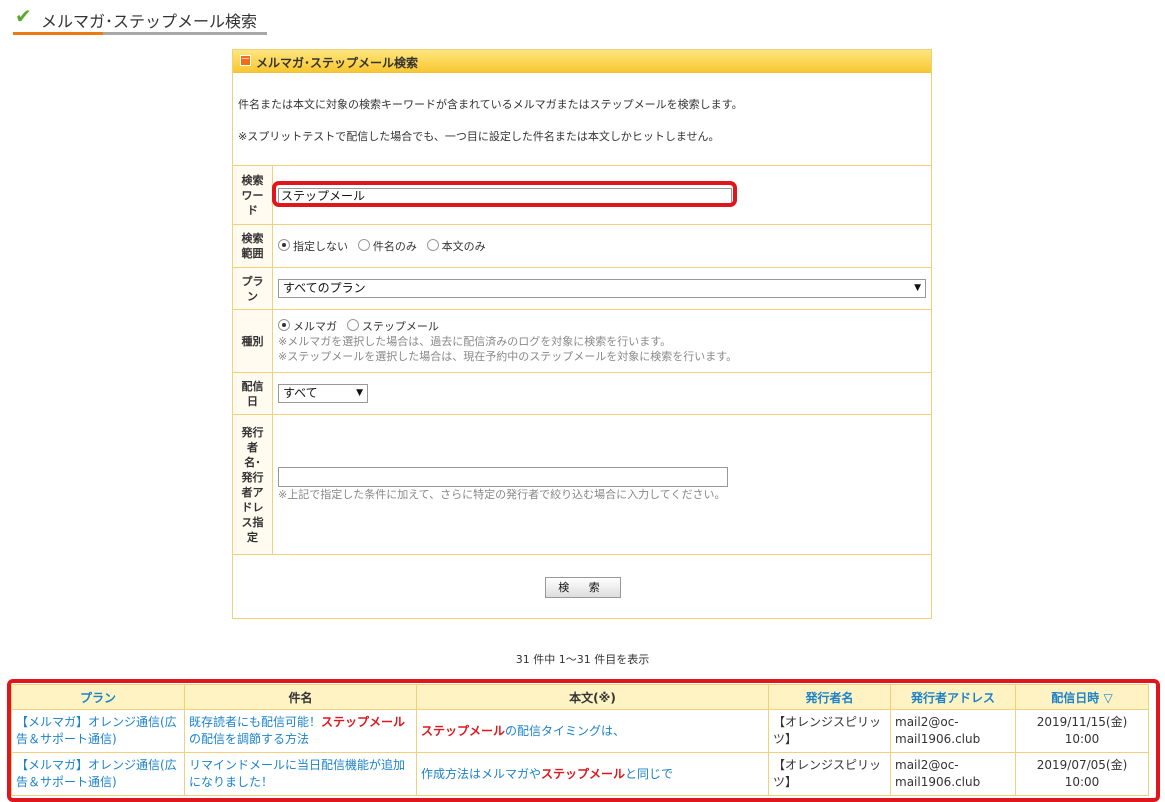  I want to click on row-subject: 既存読者にも配信可能！ステップメールの配信を調節する方法, so click(300, 731).